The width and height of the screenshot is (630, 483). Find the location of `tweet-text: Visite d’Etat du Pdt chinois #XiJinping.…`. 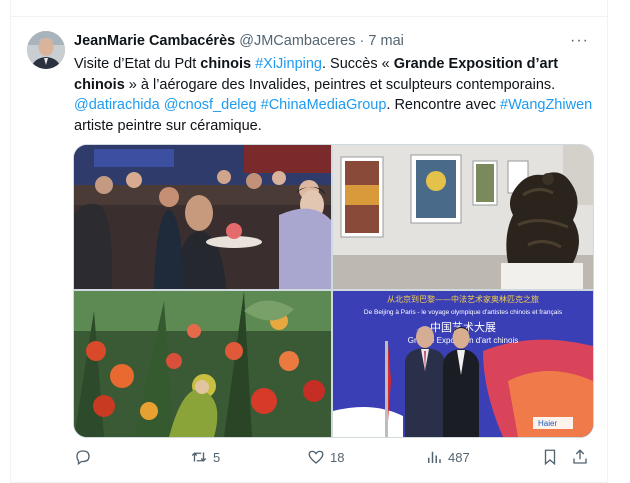

tweet-text: Visite d’Etat du Pdt chinois #XiJinping.… is located at coordinates (334, 95).